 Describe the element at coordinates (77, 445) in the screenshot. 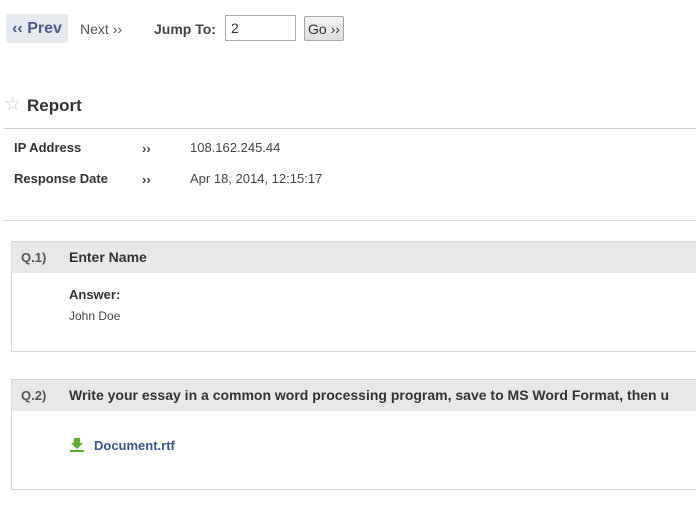

I see `download-icon` at that location.